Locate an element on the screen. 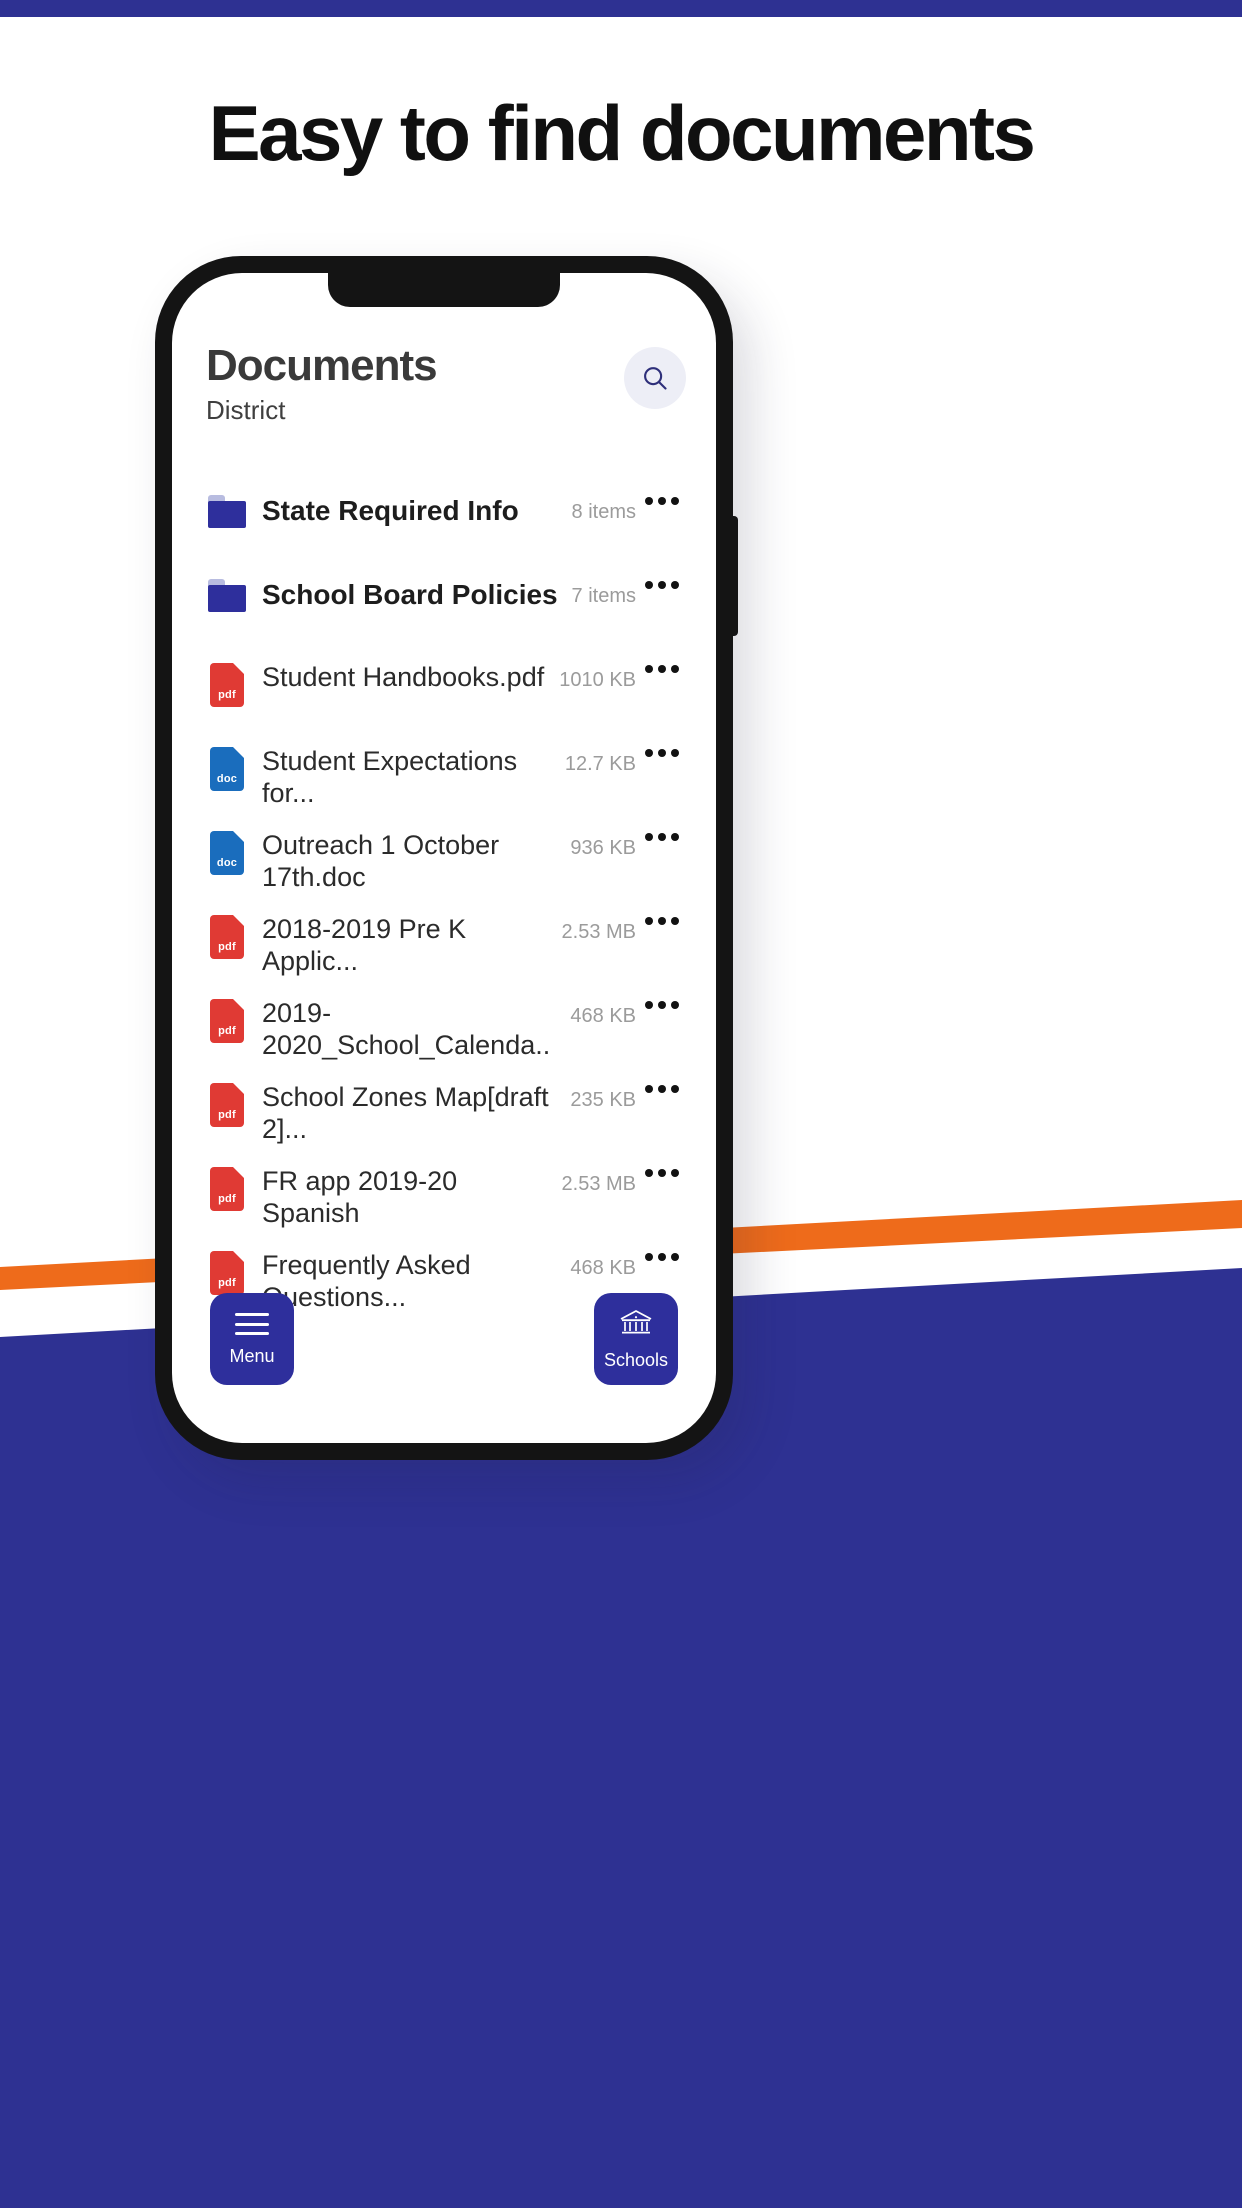 The height and width of the screenshot is (2208, 1242). schools-button-label: Schools is located at coordinates (636, 1360).